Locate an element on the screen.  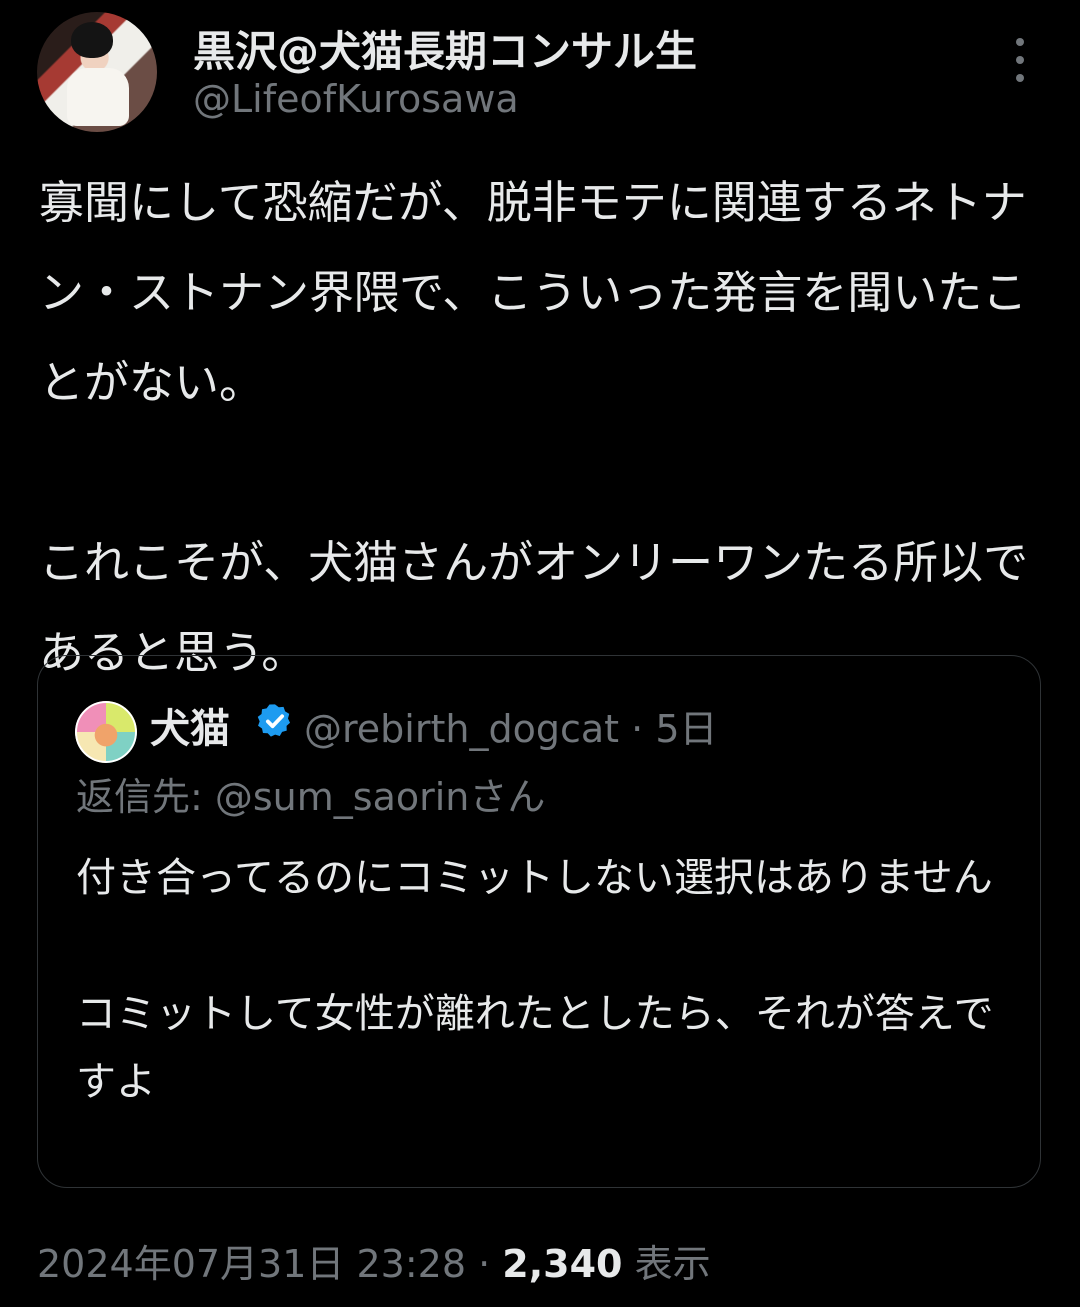
author-avatar is located at coordinates (97, 72).